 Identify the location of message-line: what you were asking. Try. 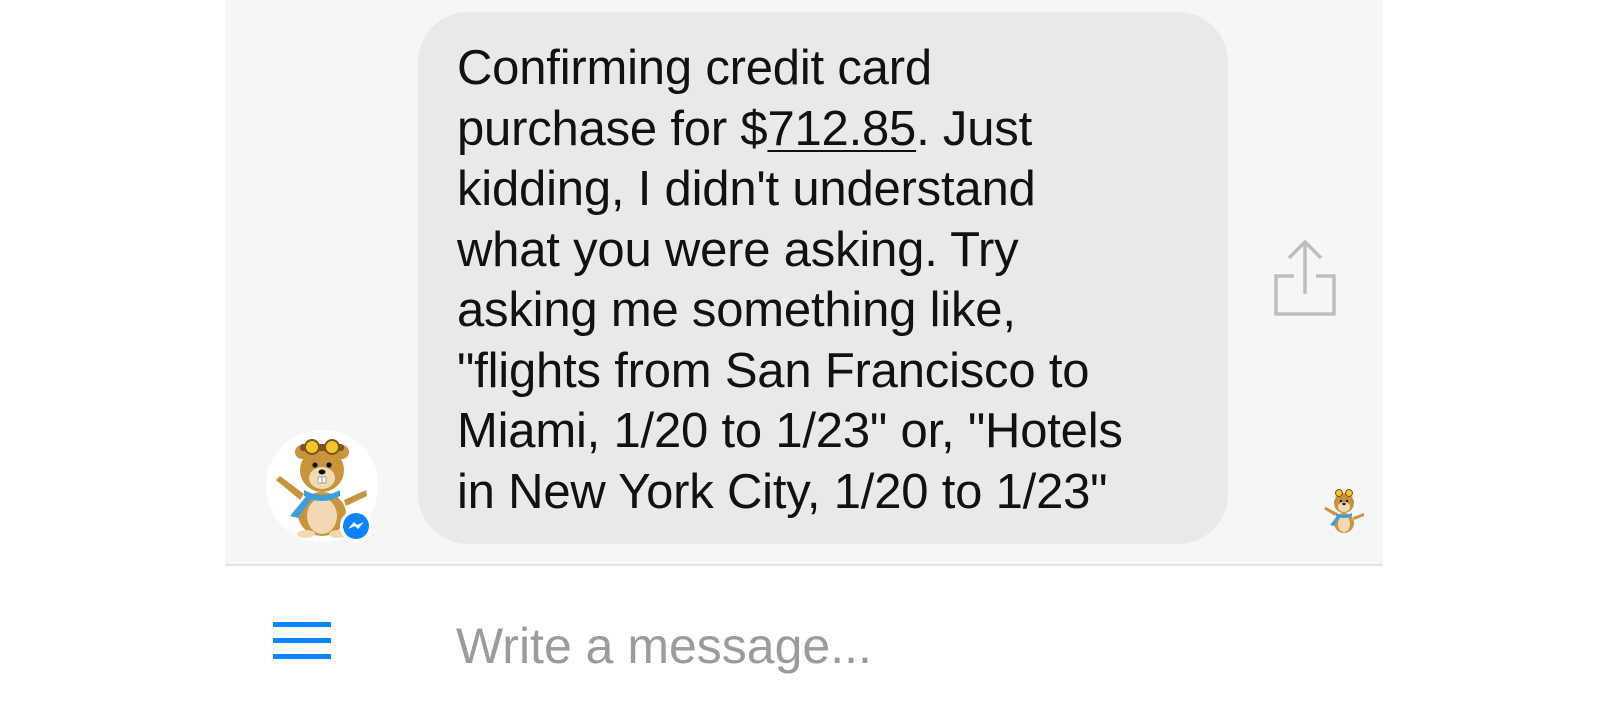
(738, 249).